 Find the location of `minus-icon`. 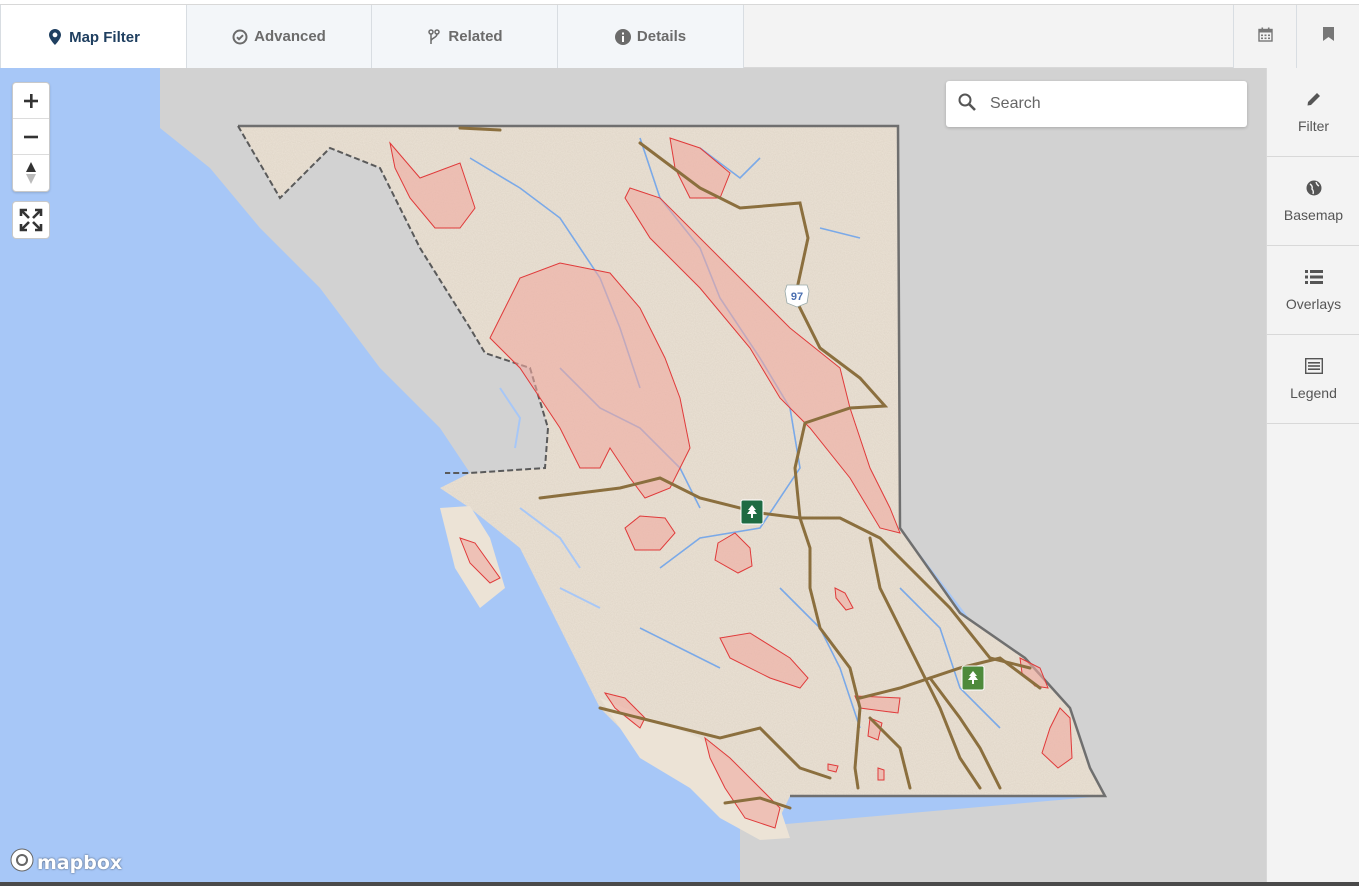

minus-icon is located at coordinates (31, 136).